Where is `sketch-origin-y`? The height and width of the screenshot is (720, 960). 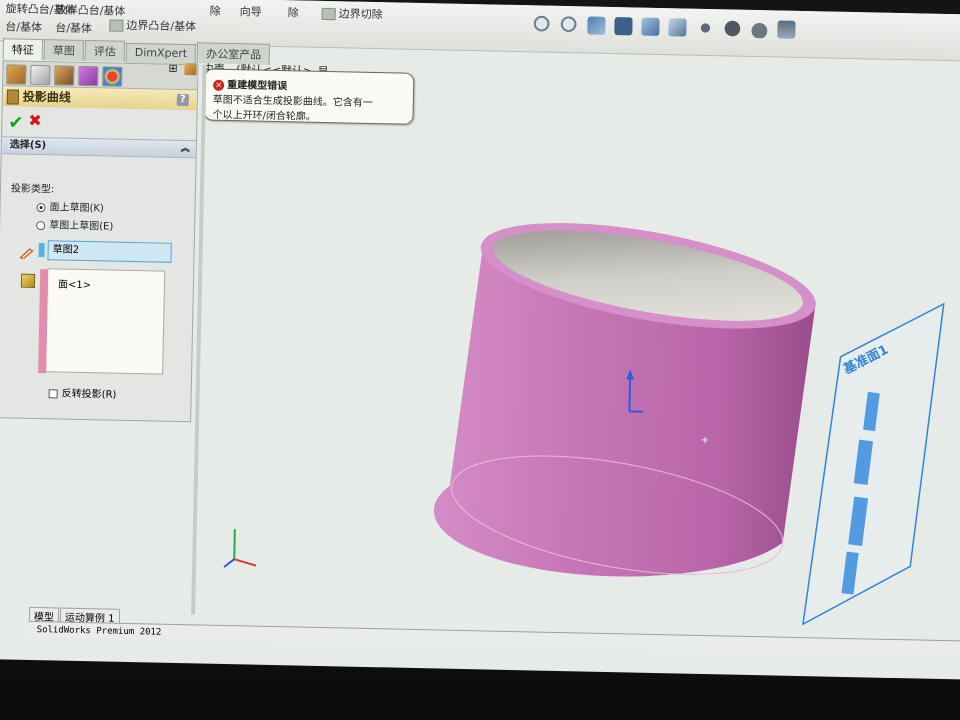
sketch-origin-y is located at coordinates (630, 394).